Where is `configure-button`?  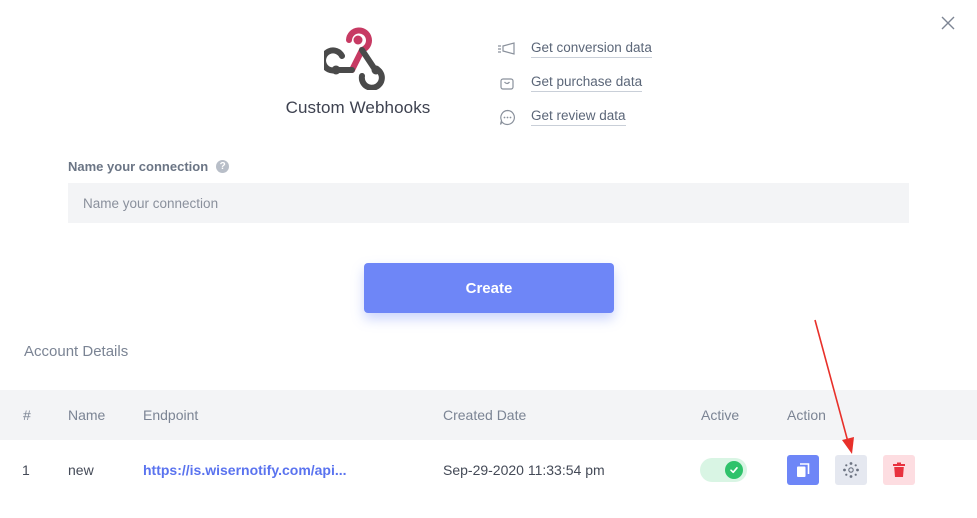 configure-button is located at coordinates (851, 470).